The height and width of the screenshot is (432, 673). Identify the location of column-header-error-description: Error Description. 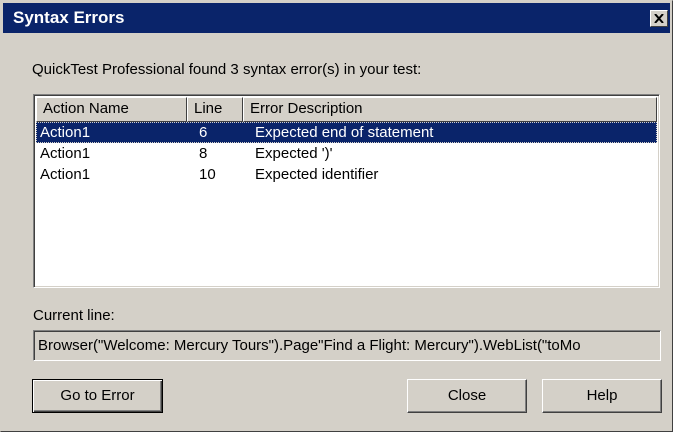
(450, 109).